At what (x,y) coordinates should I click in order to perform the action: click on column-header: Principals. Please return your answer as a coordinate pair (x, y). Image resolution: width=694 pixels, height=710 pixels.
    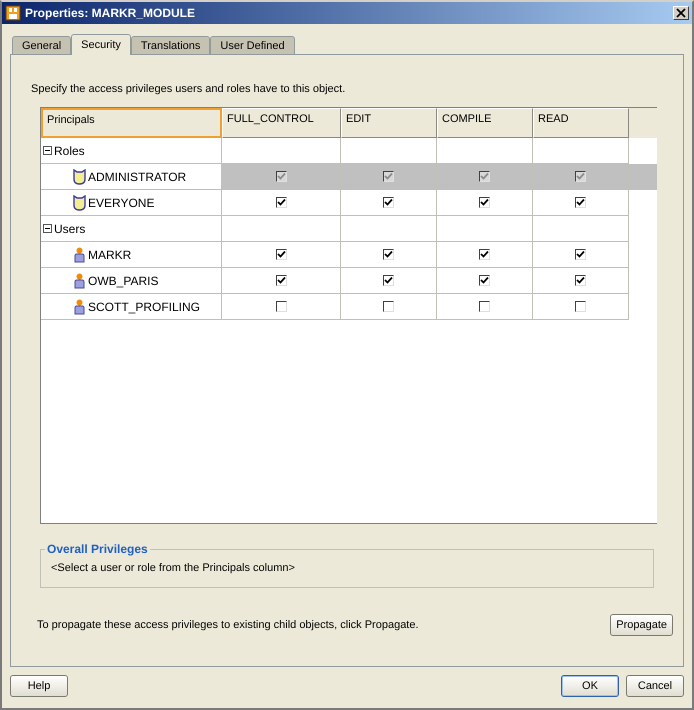
    Looking at the image, I should click on (131, 123).